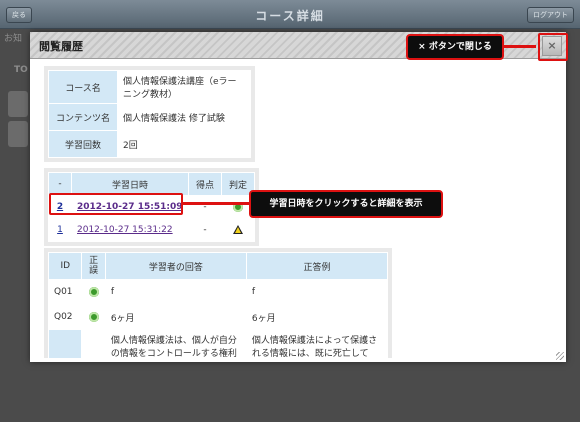  Describe the element at coordinates (83, 117) in the screenshot. I see `content-name-label: コンテンツ名` at that location.